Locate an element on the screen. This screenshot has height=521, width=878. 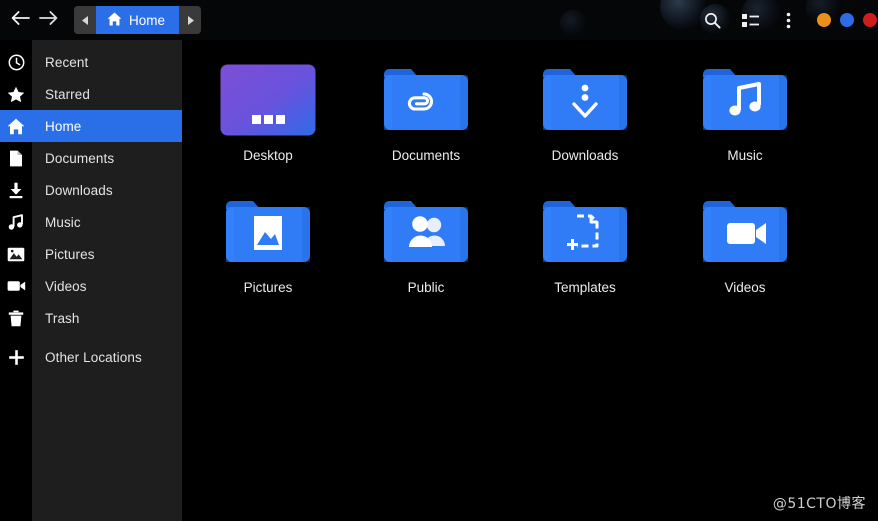
search-icon is located at coordinates (712, 20).